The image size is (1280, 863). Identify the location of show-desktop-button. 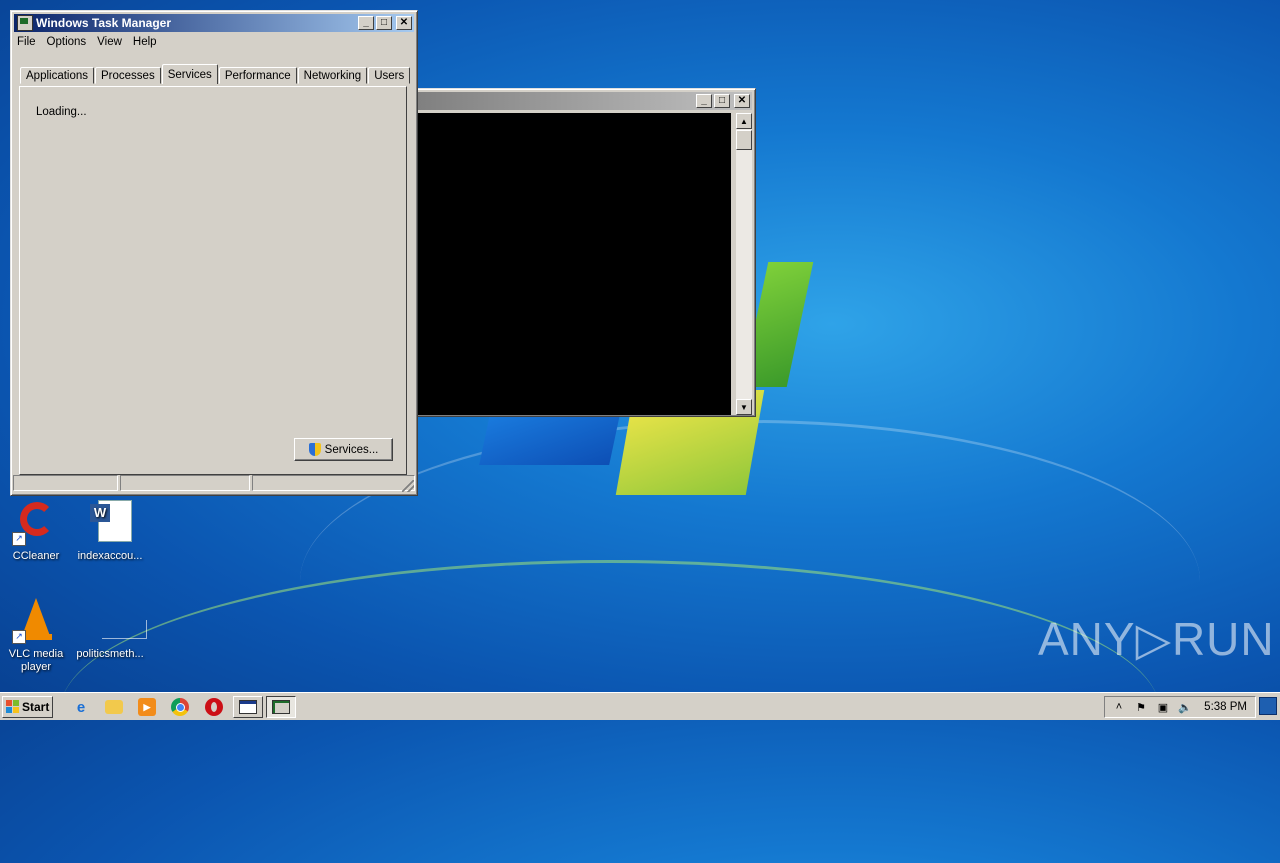
(1268, 706).